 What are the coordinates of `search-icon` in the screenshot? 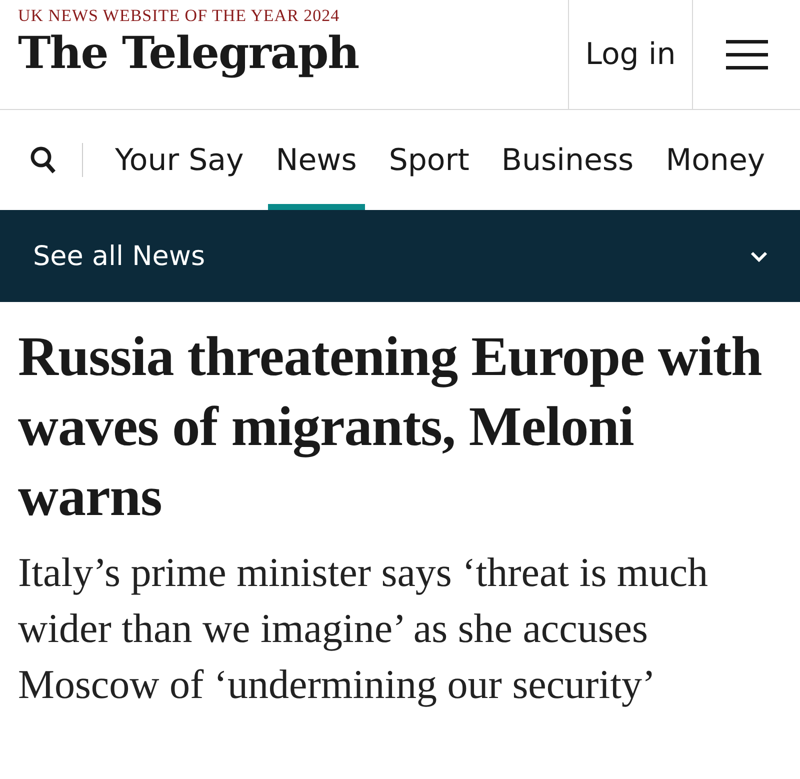 It's located at (43, 160).